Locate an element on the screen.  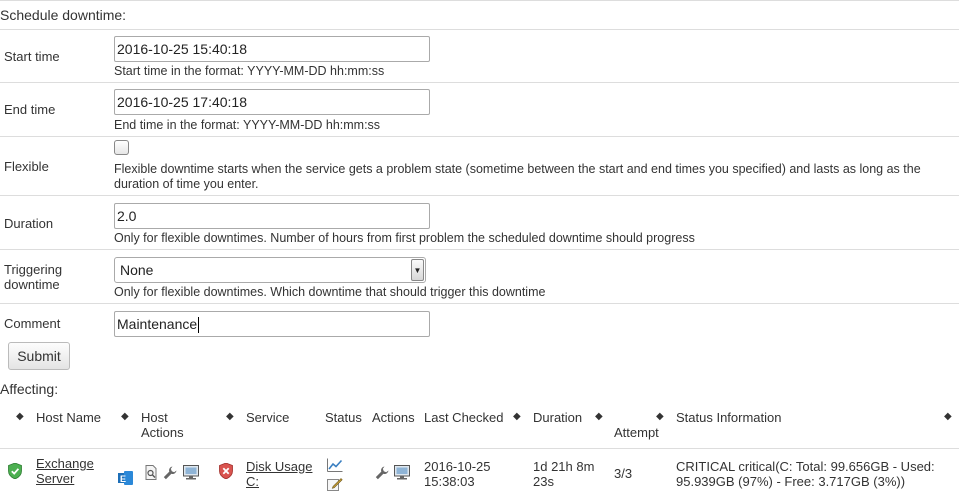
sort-duration-icon: ◆ is located at coordinates (599, 417).